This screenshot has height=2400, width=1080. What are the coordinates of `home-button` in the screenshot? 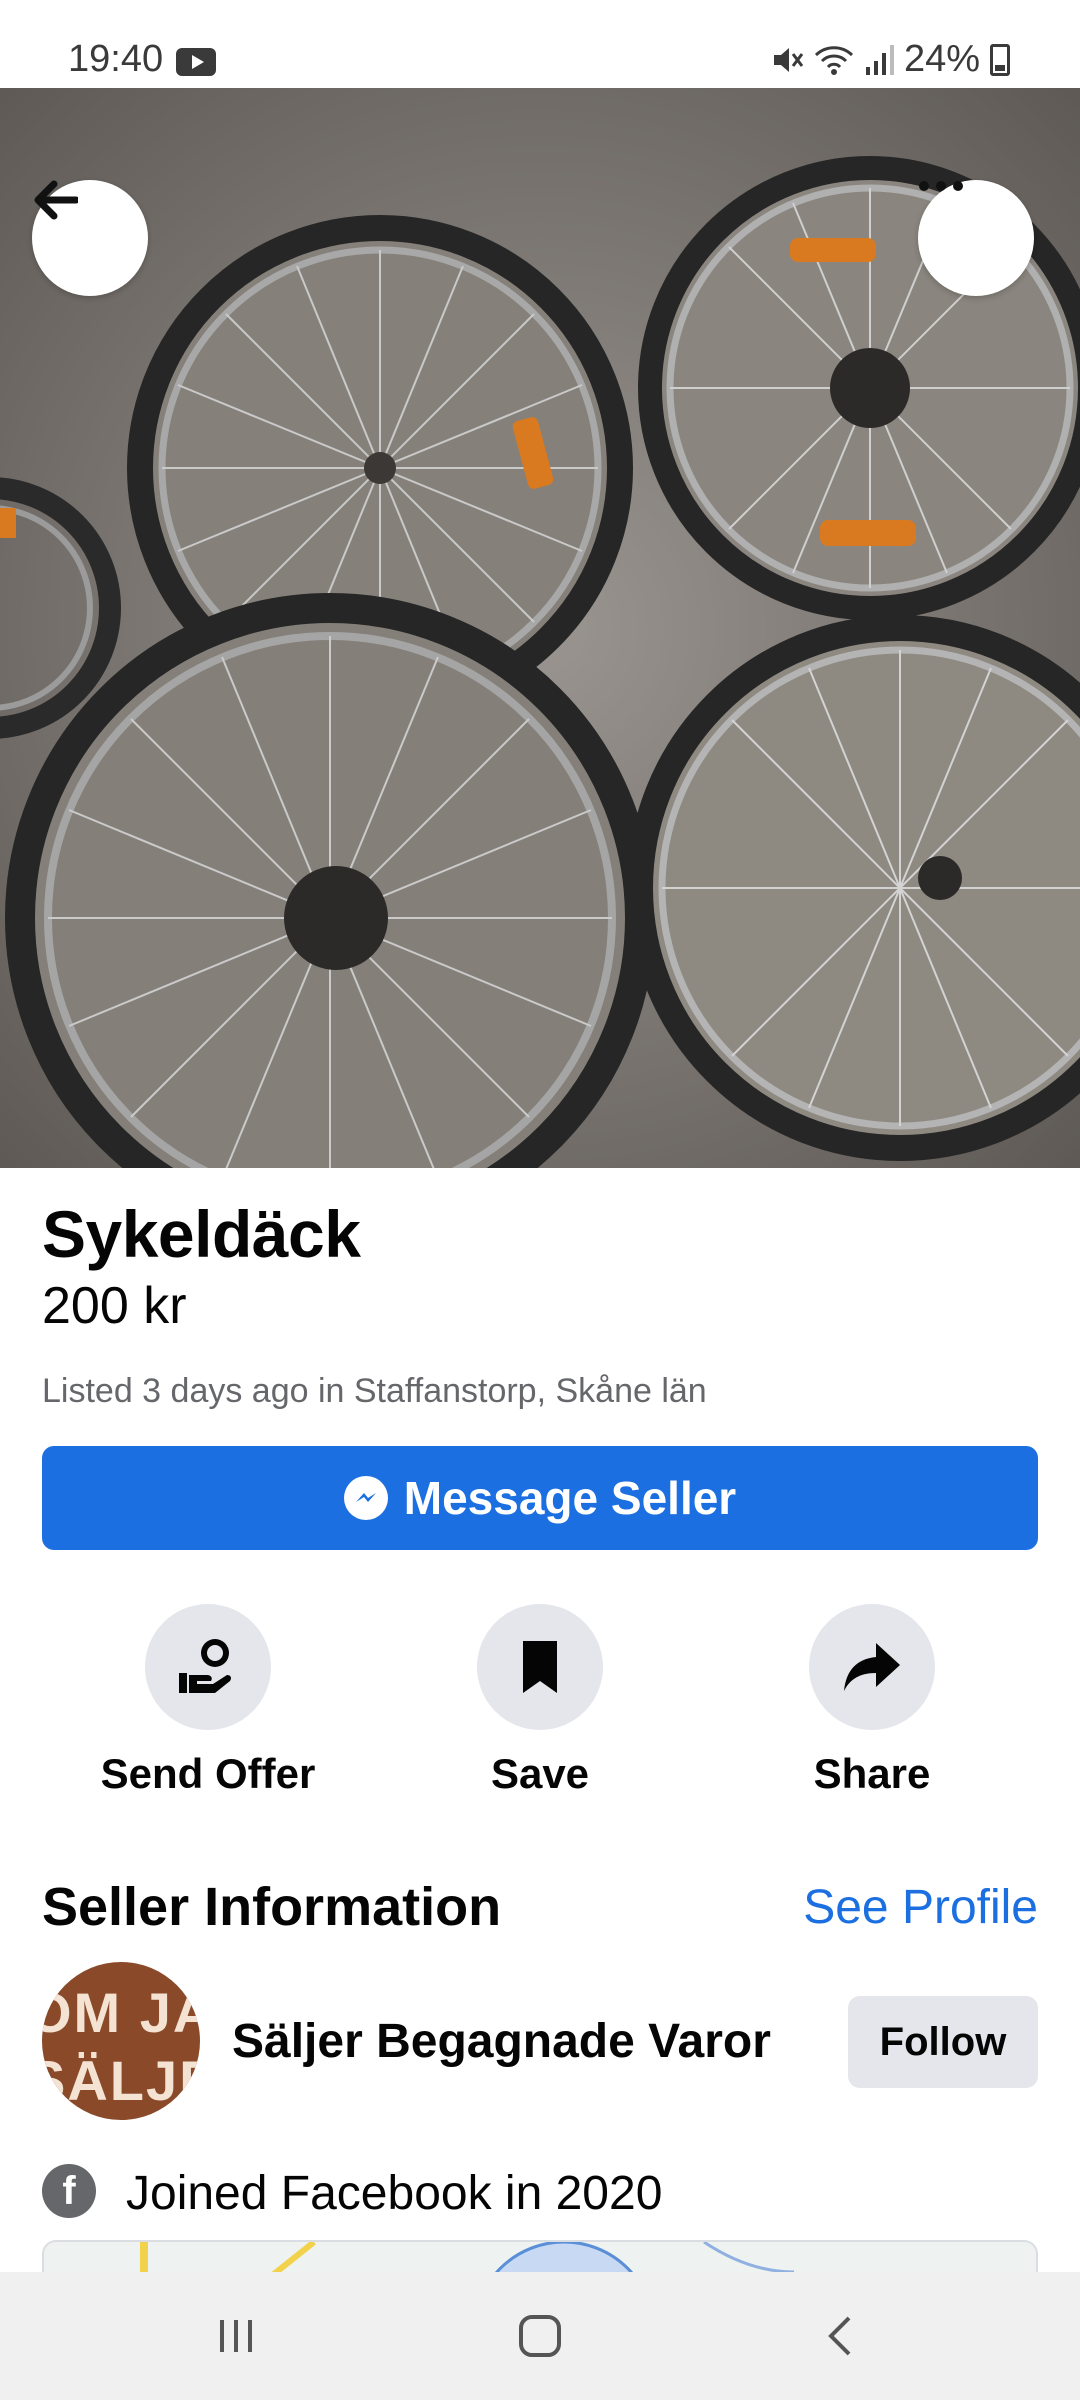 It's located at (540, 2336).